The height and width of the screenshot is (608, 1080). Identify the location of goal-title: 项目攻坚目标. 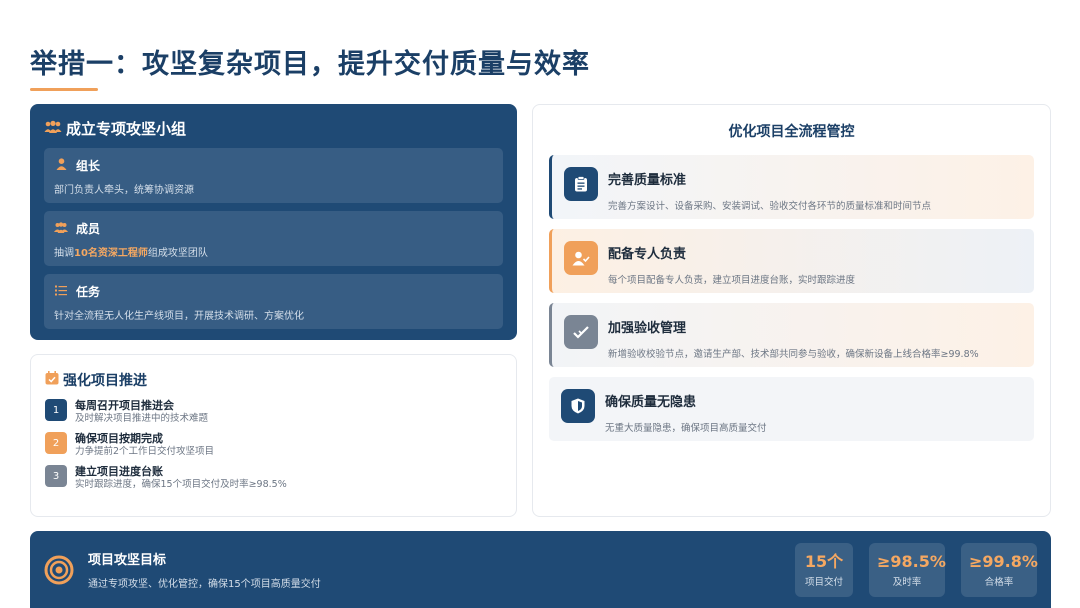
(127, 560).